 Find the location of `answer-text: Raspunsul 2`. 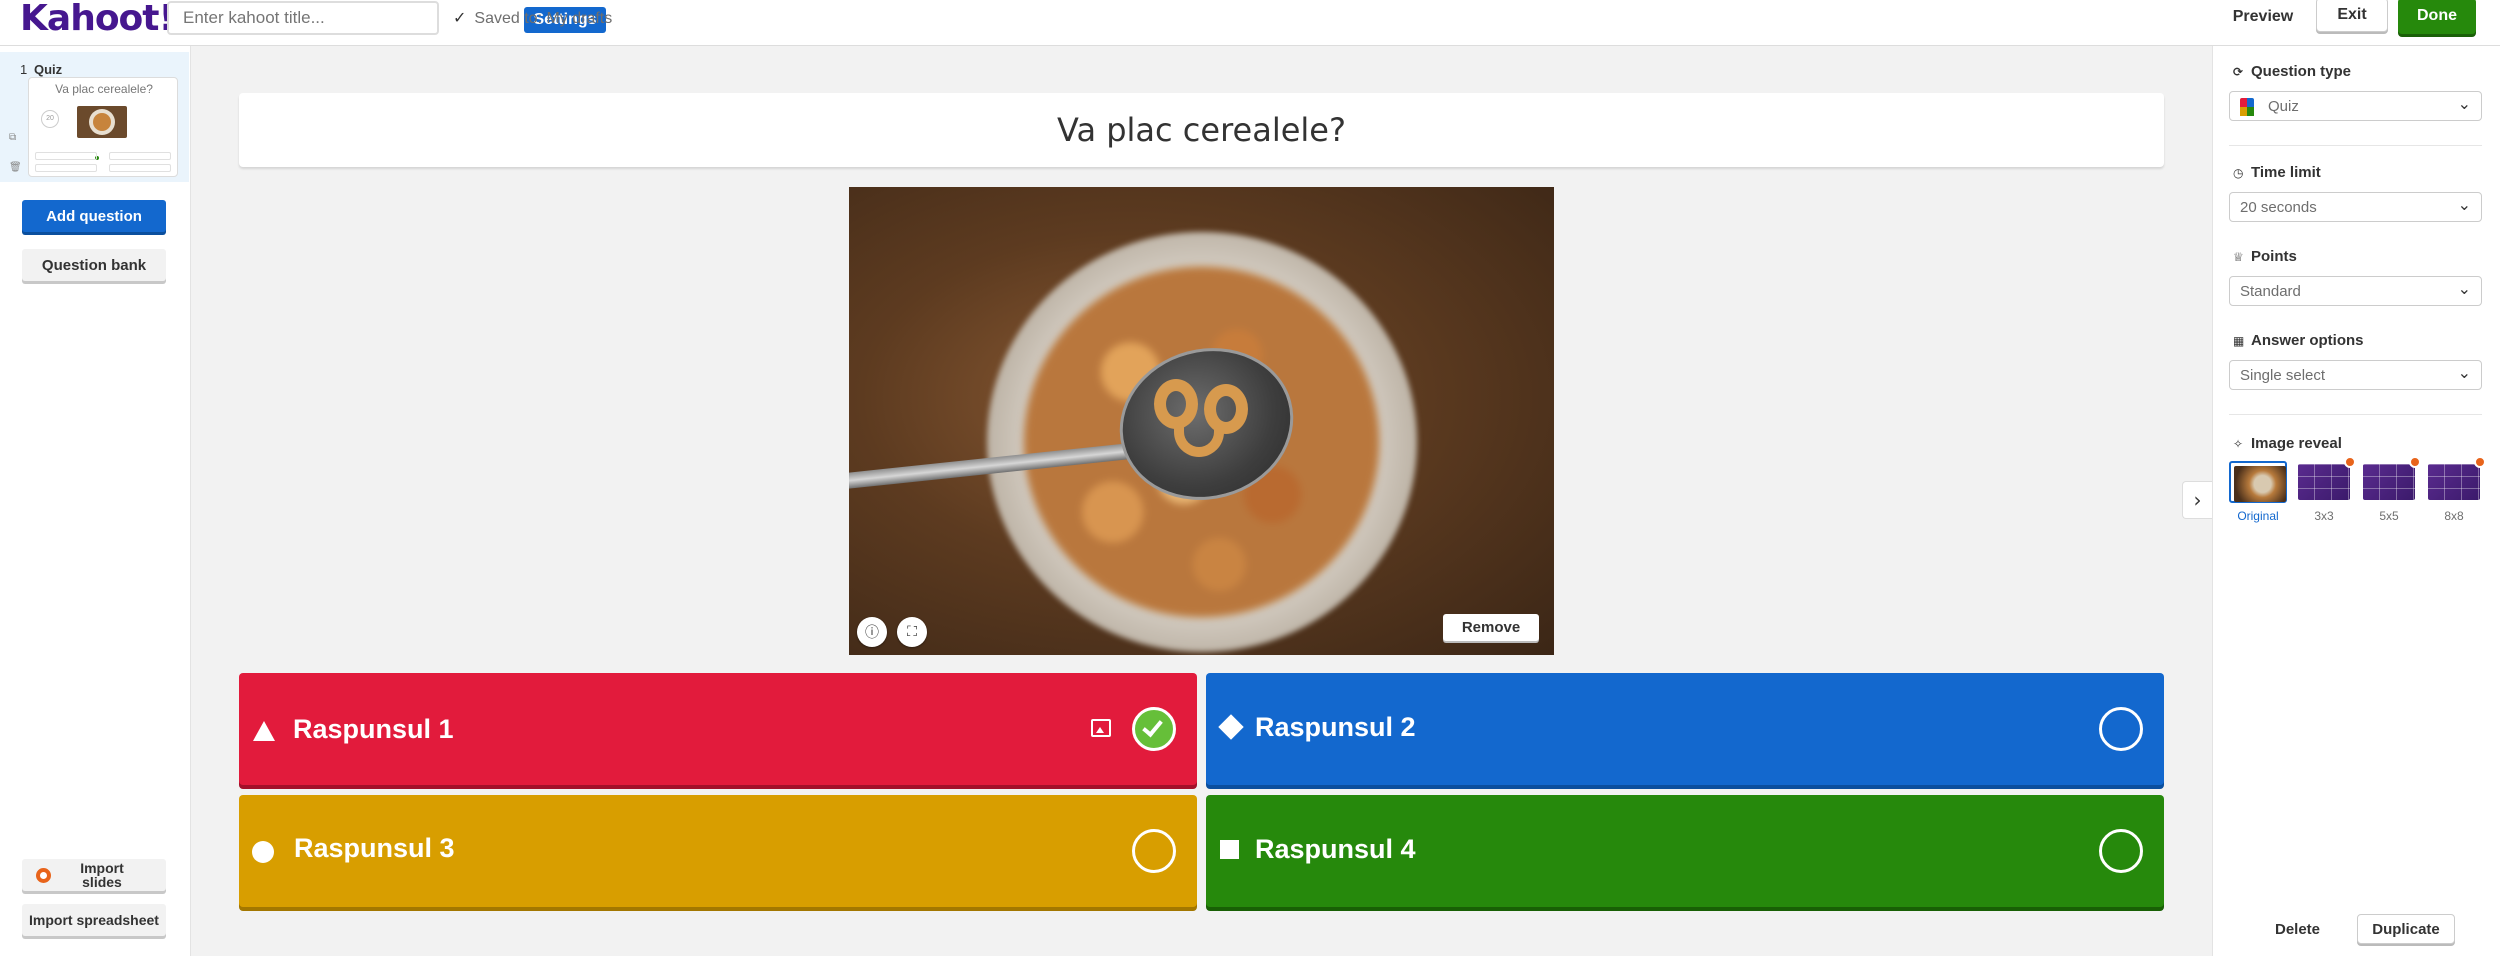

answer-text: Raspunsul 2 is located at coordinates (1335, 727).